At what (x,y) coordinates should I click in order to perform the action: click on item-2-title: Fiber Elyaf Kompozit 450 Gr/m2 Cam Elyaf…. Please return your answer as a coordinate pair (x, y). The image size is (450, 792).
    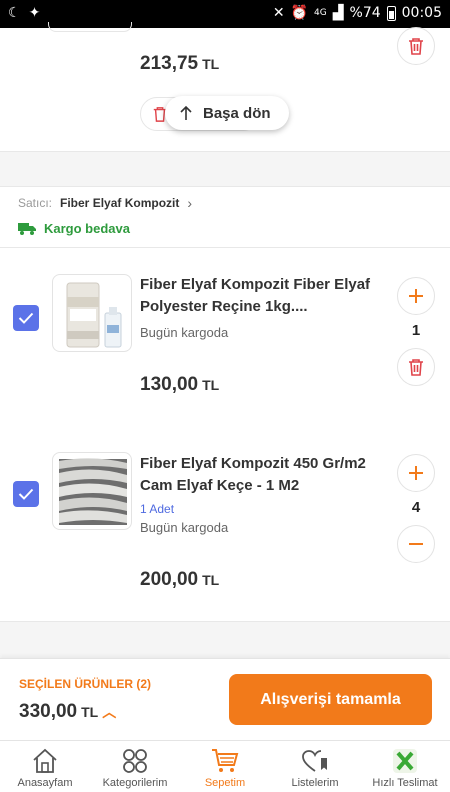
    Looking at the image, I should click on (260, 475).